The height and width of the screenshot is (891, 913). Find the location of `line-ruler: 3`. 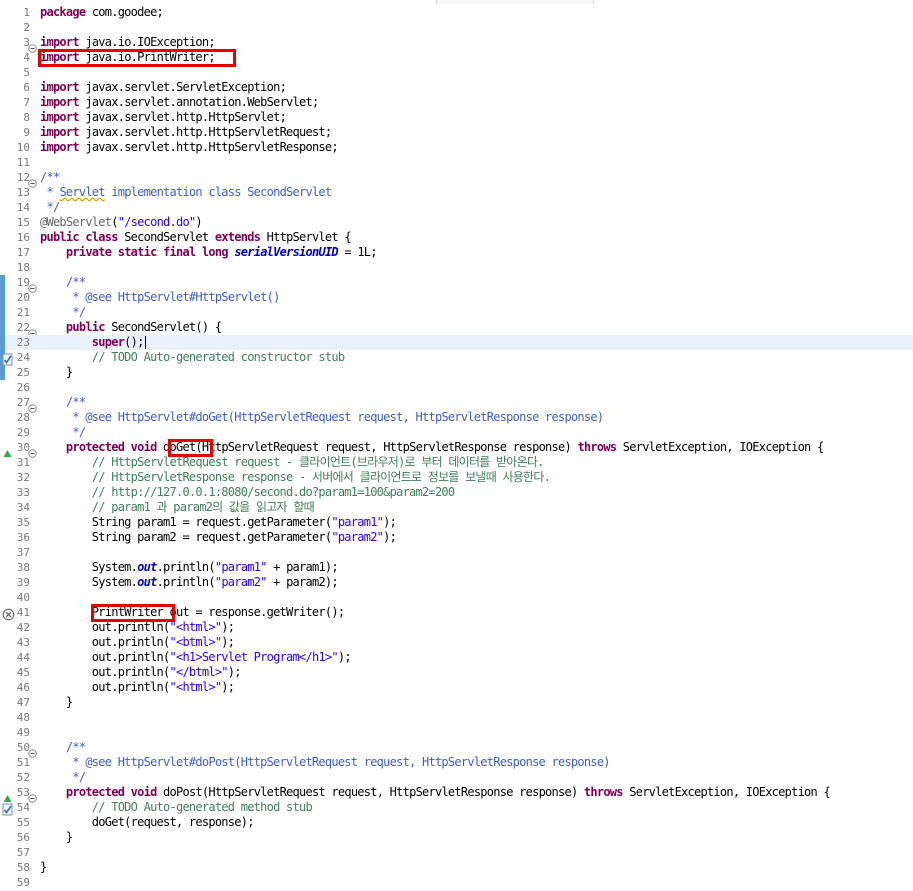

line-ruler: 3 is located at coordinates (18, 44).